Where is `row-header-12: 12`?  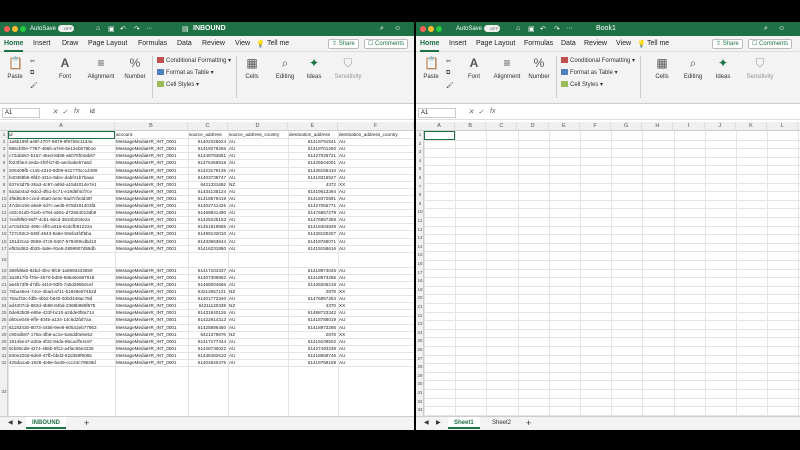 row-header-12: 12 is located at coordinates (4, 212).